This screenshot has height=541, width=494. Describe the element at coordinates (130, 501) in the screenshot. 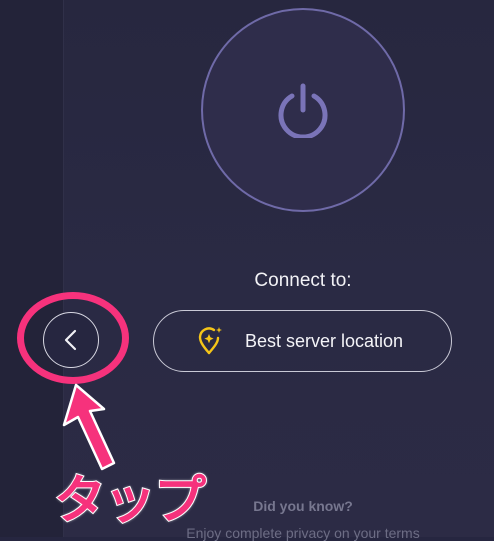

I see `tap-annotation-text: タップ` at that location.